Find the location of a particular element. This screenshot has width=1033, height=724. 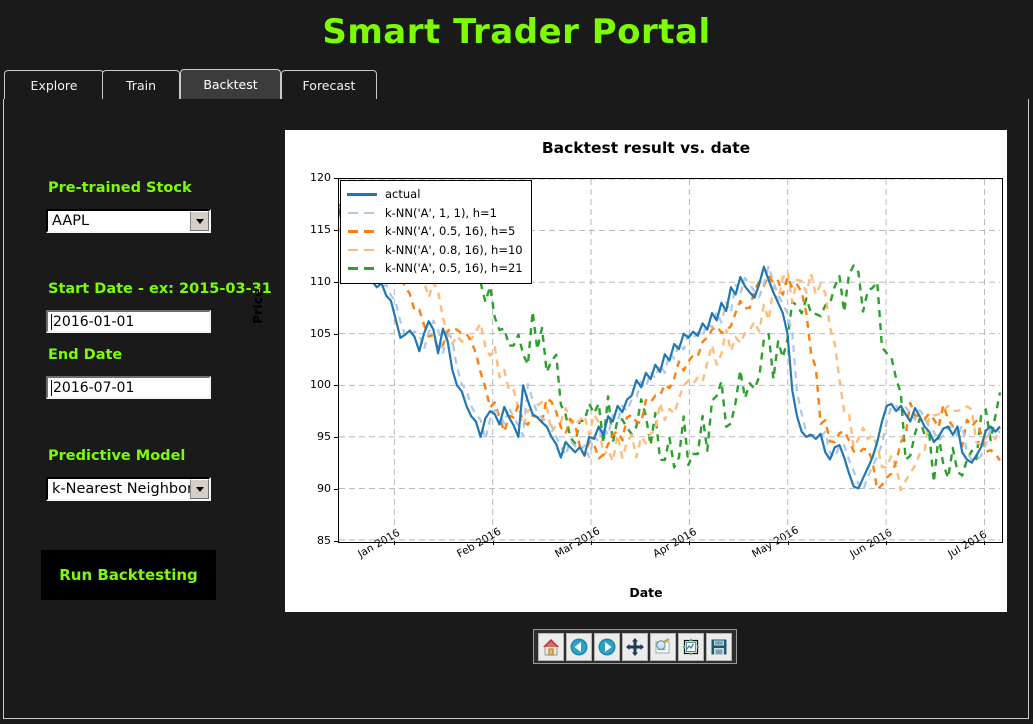

tab-label: Backtest is located at coordinates (230, 84).